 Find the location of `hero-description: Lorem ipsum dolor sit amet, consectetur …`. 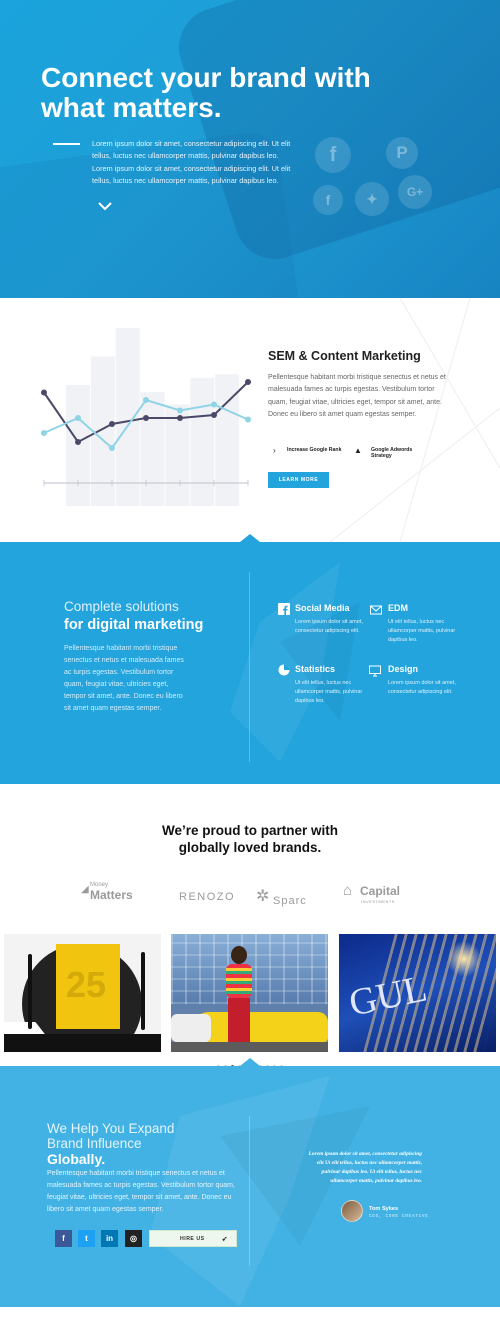

hero-description: Lorem ipsum dolor sit amet, consectetur … is located at coordinates (191, 162).